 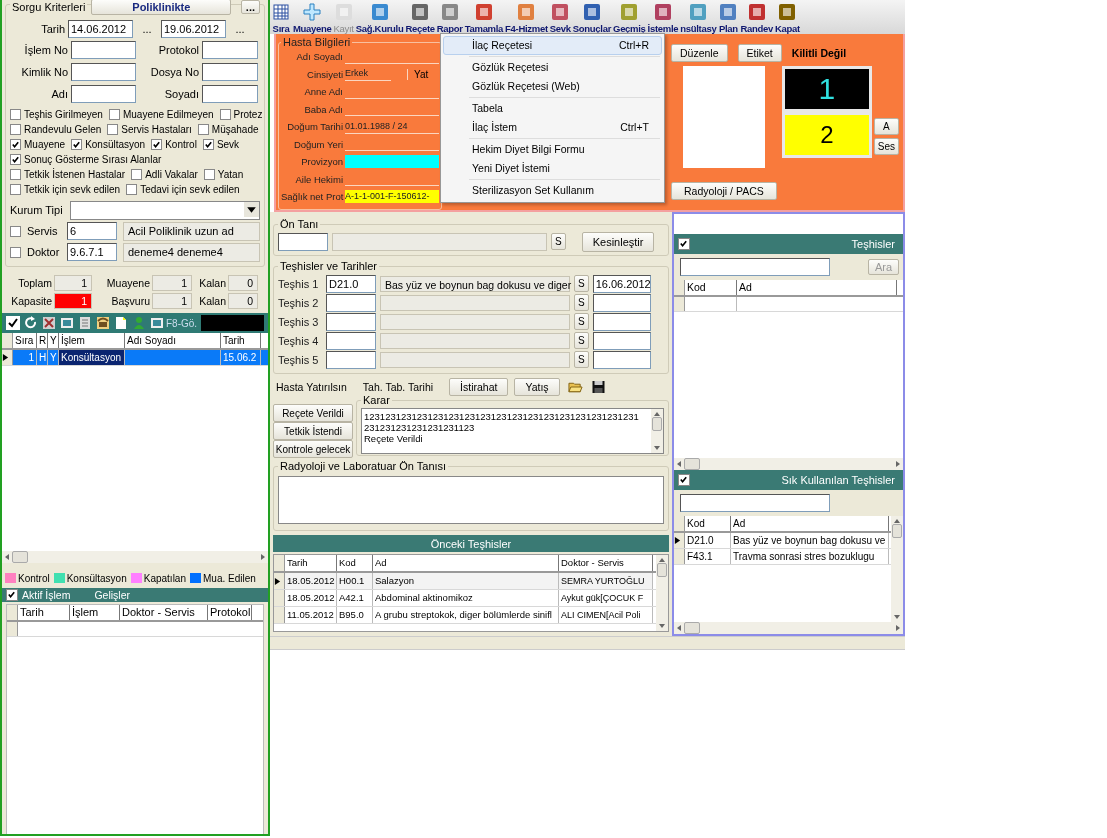 What do you see at coordinates (53, 340) in the screenshot?
I see `column-header: Y` at bounding box center [53, 340].